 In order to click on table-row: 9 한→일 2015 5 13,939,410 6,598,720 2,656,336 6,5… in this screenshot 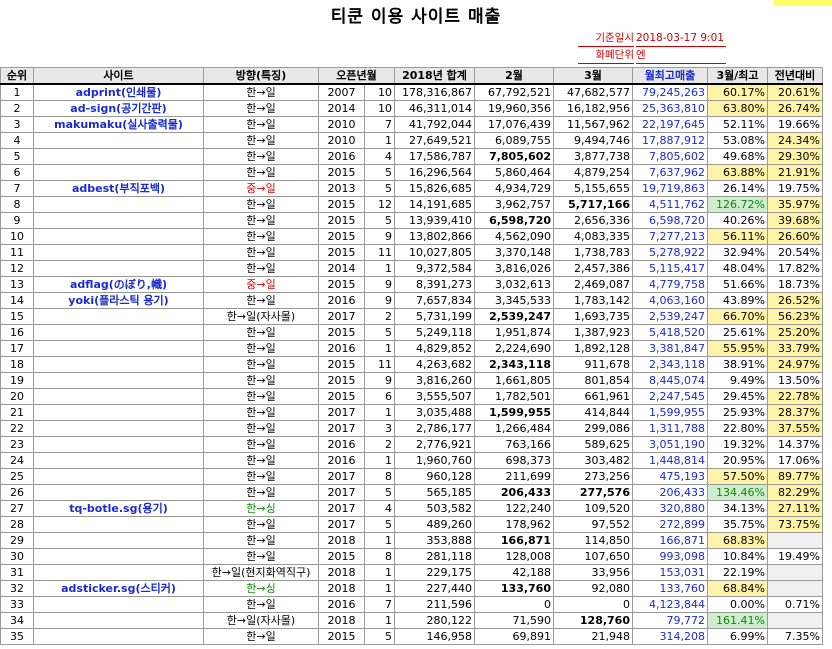, I will do `click(411, 220)`.